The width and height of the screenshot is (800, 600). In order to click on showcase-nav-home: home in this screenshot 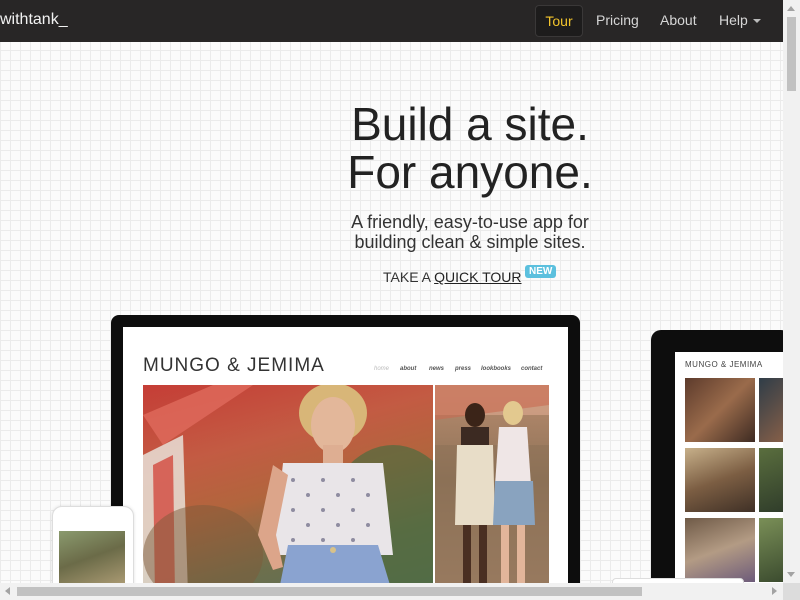, I will do `click(382, 369)`.